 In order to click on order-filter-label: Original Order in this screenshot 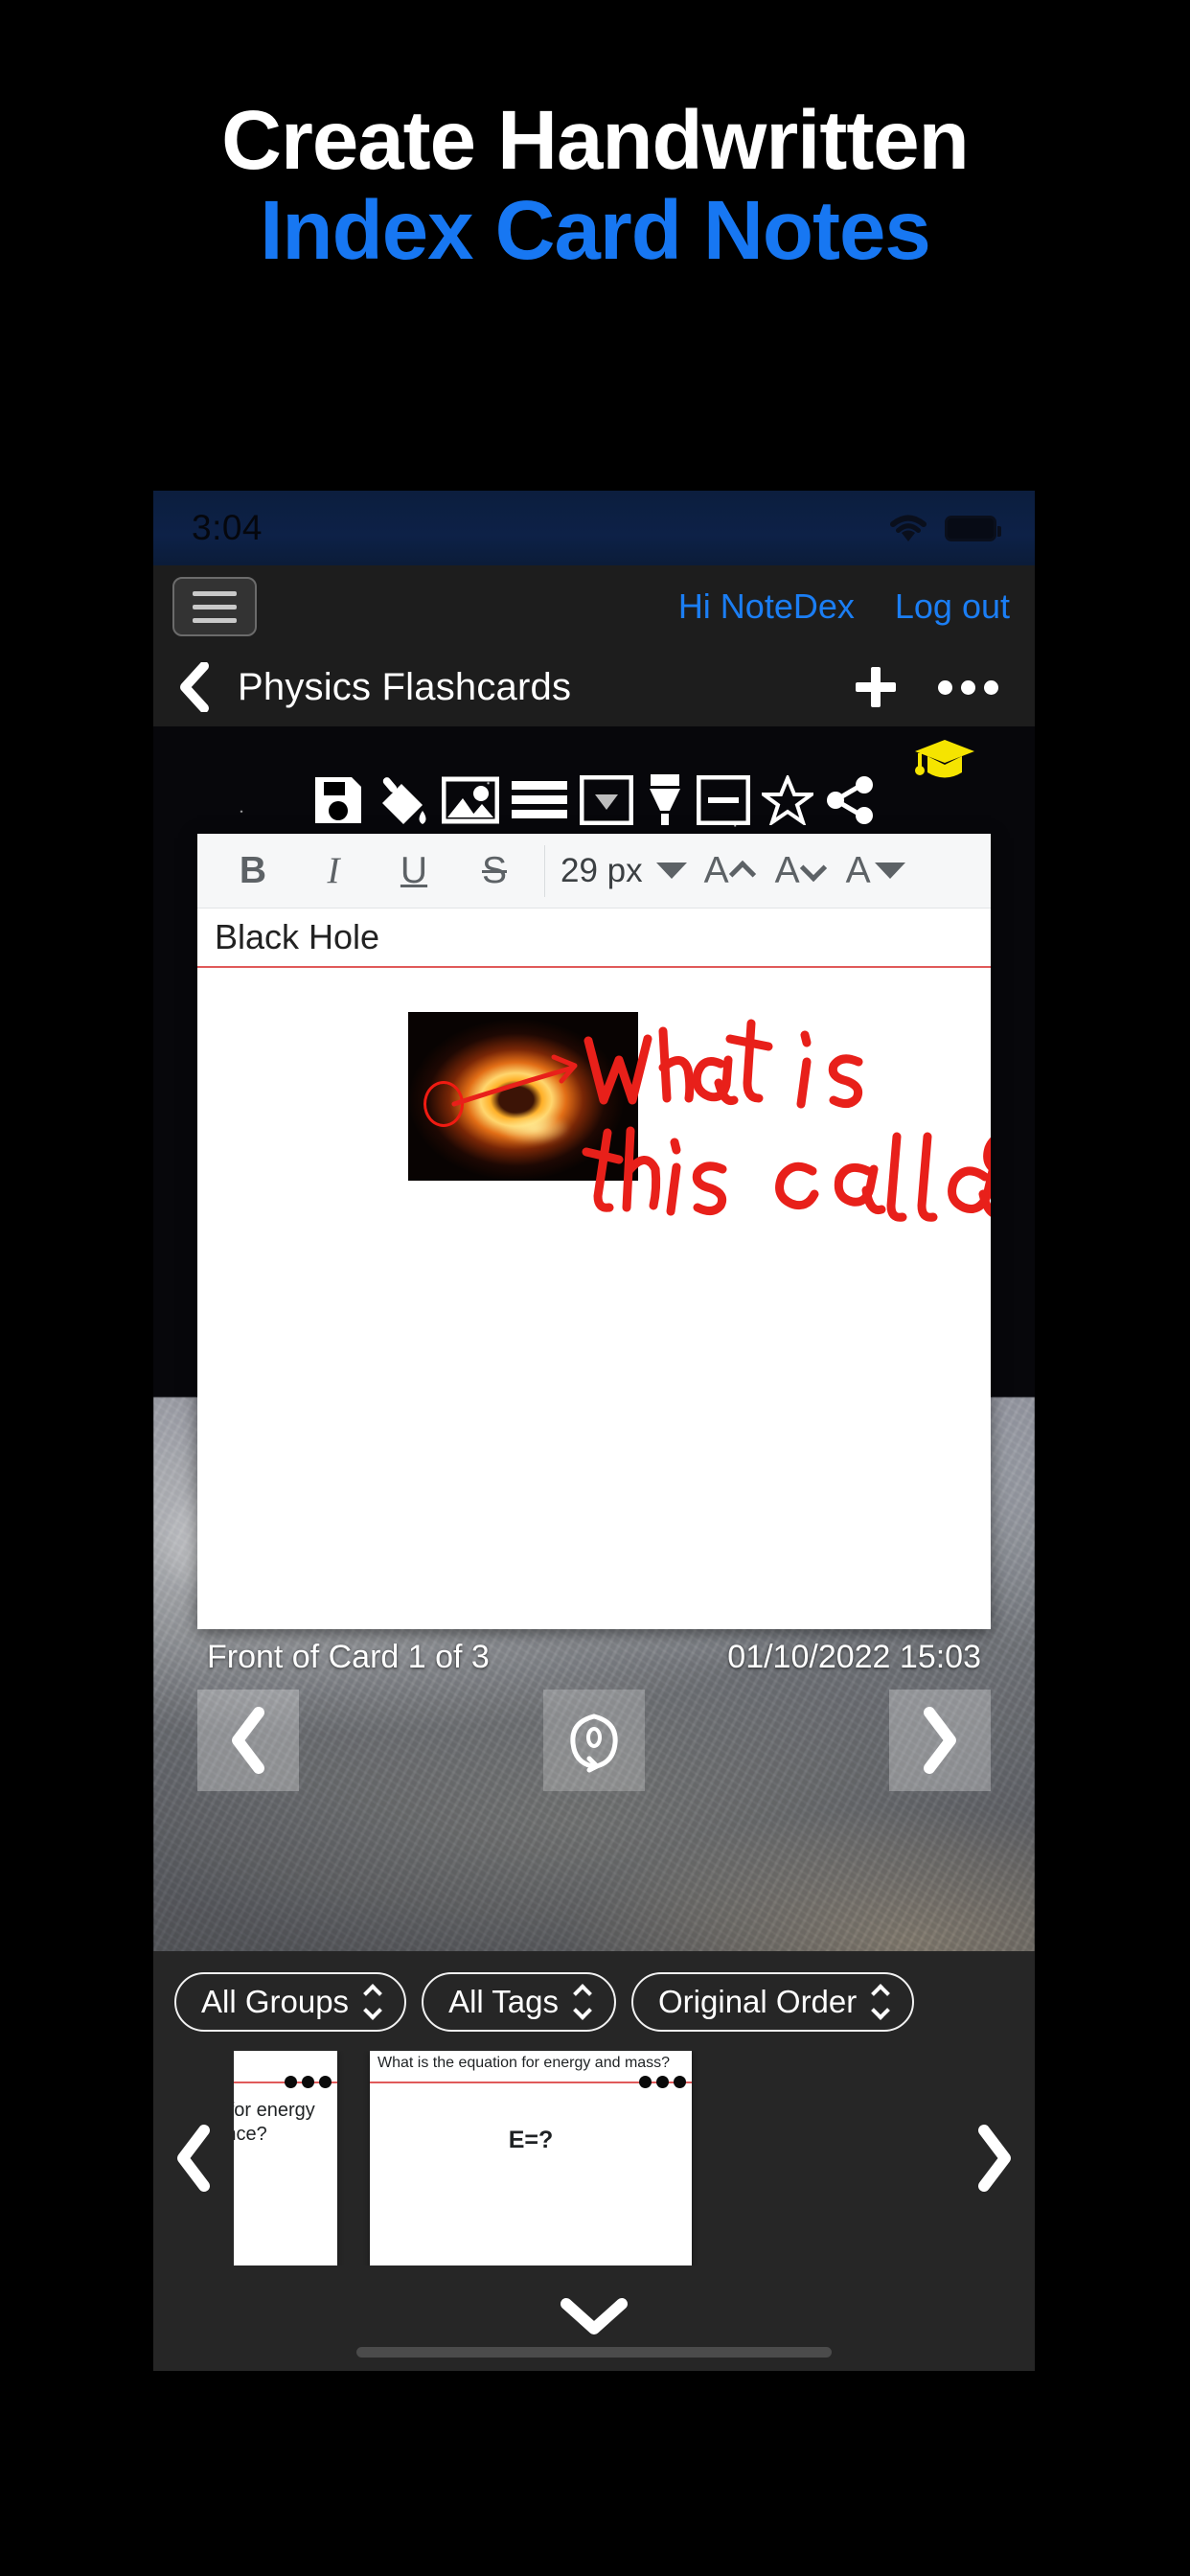, I will do `click(758, 2001)`.